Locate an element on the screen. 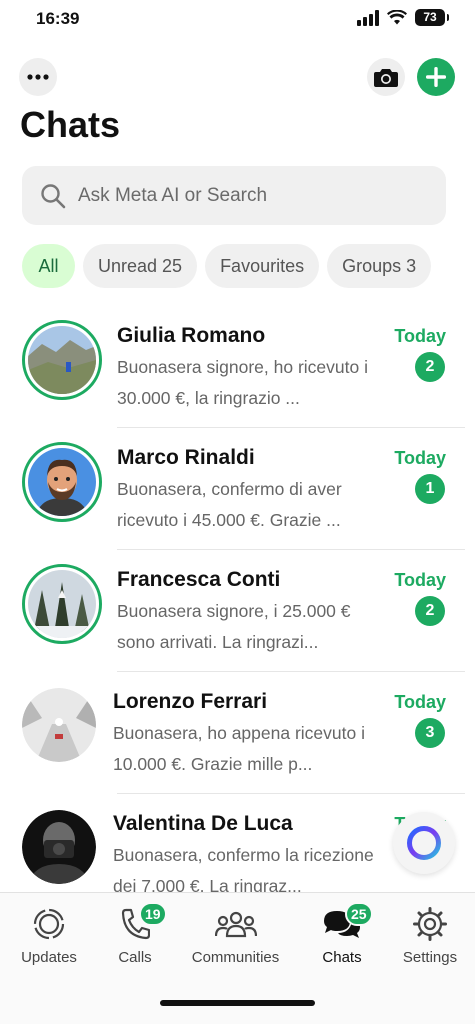 The image size is (475, 1024). nav-label: Settings is located at coordinates (430, 957).